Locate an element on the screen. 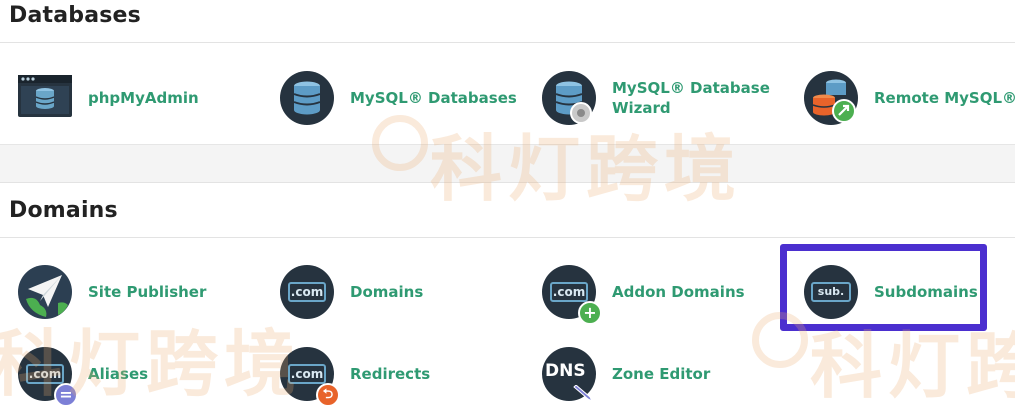 This screenshot has height=416, width=1015. remote-mysql-label: Remote MySQL® is located at coordinates (944, 98).